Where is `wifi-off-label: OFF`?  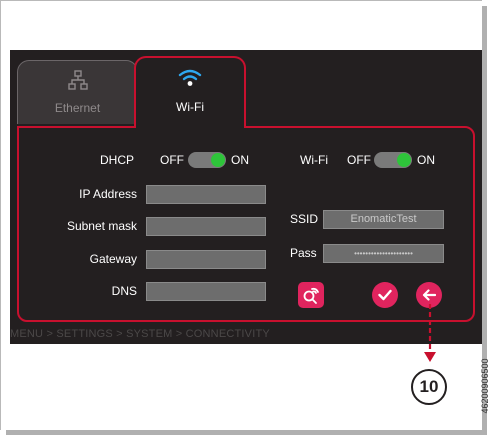
wifi-off-label: OFF is located at coordinates (359, 160).